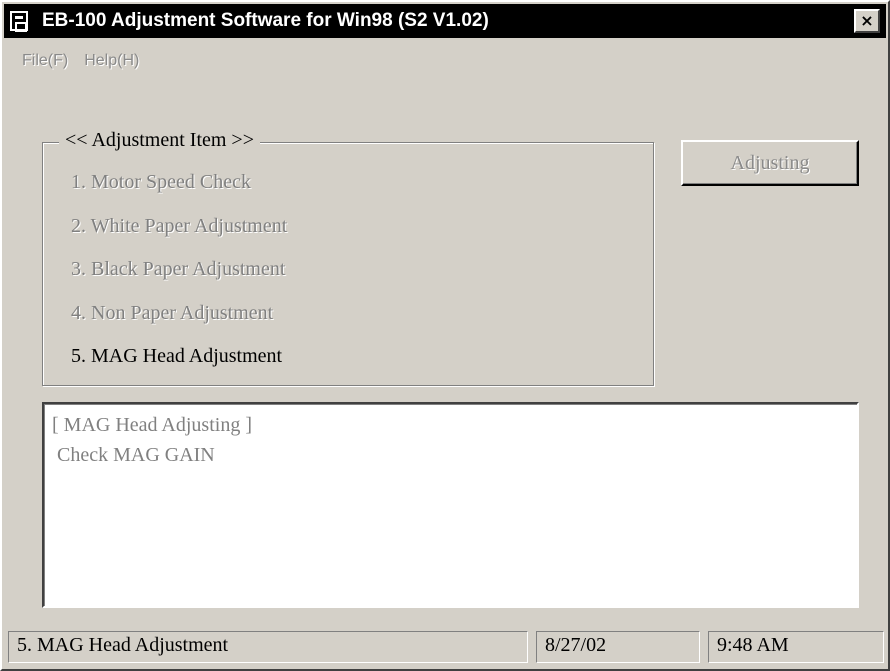 Image resolution: width=890 pixels, height=671 pixels. Describe the element at coordinates (19, 21) in the screenshot. I see `app-icon` at that location.